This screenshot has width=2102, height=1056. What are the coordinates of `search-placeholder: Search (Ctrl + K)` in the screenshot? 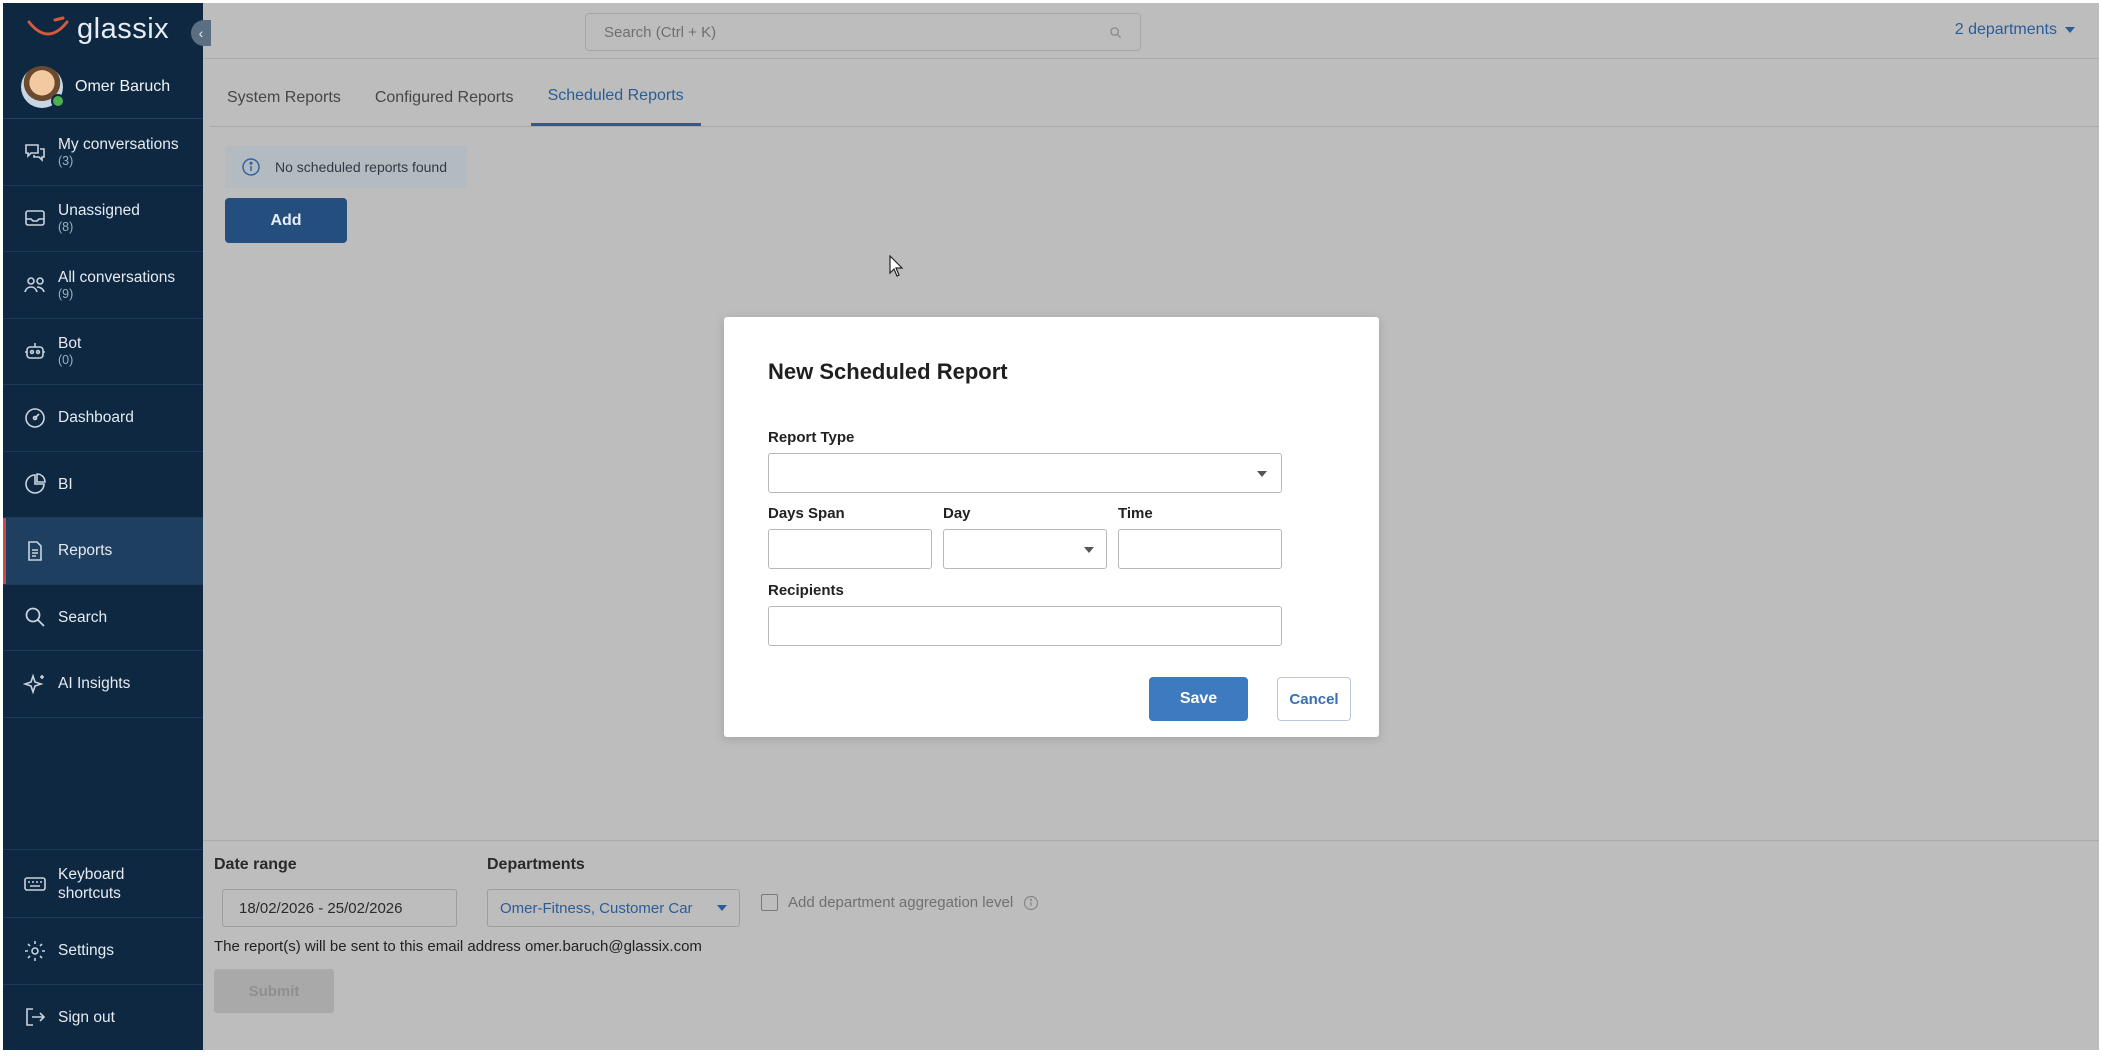 It's located at (660, 32).